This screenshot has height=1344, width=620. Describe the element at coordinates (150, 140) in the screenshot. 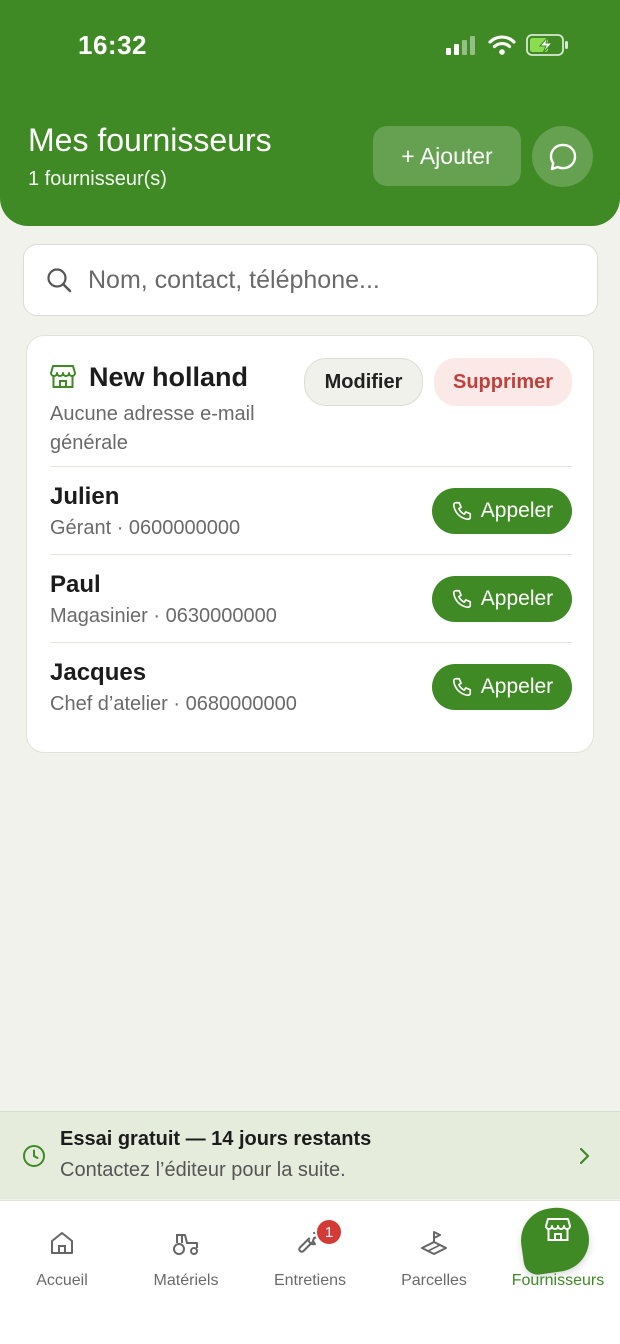

I see `page-title: Mes fournisseurs` at that location.